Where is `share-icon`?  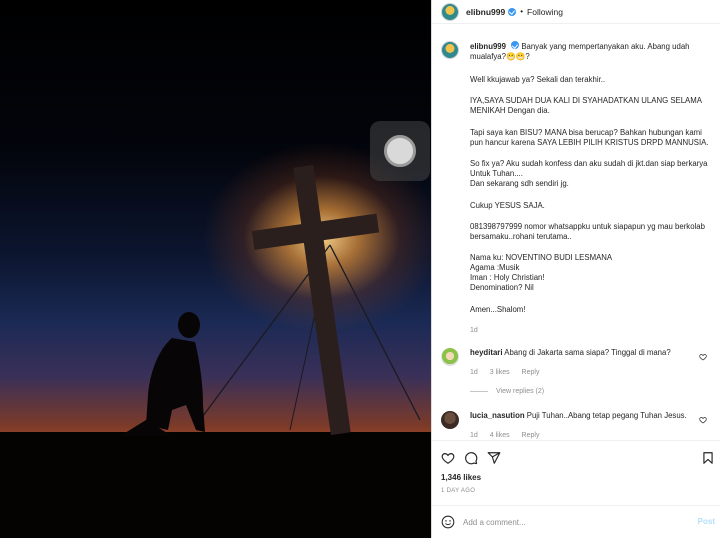
share-icon is located at coordinates (494, 458).